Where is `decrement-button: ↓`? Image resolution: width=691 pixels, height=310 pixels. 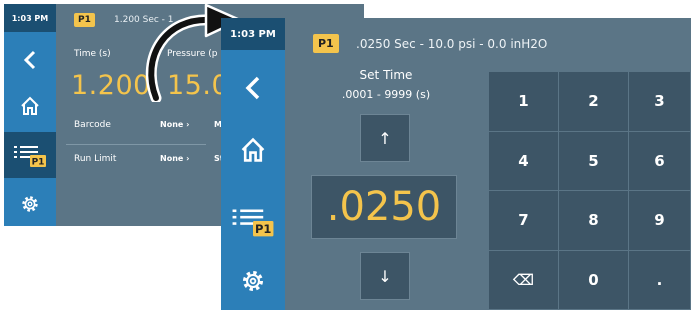
decrement-button: ↓ is located at coordinates (385, 276).